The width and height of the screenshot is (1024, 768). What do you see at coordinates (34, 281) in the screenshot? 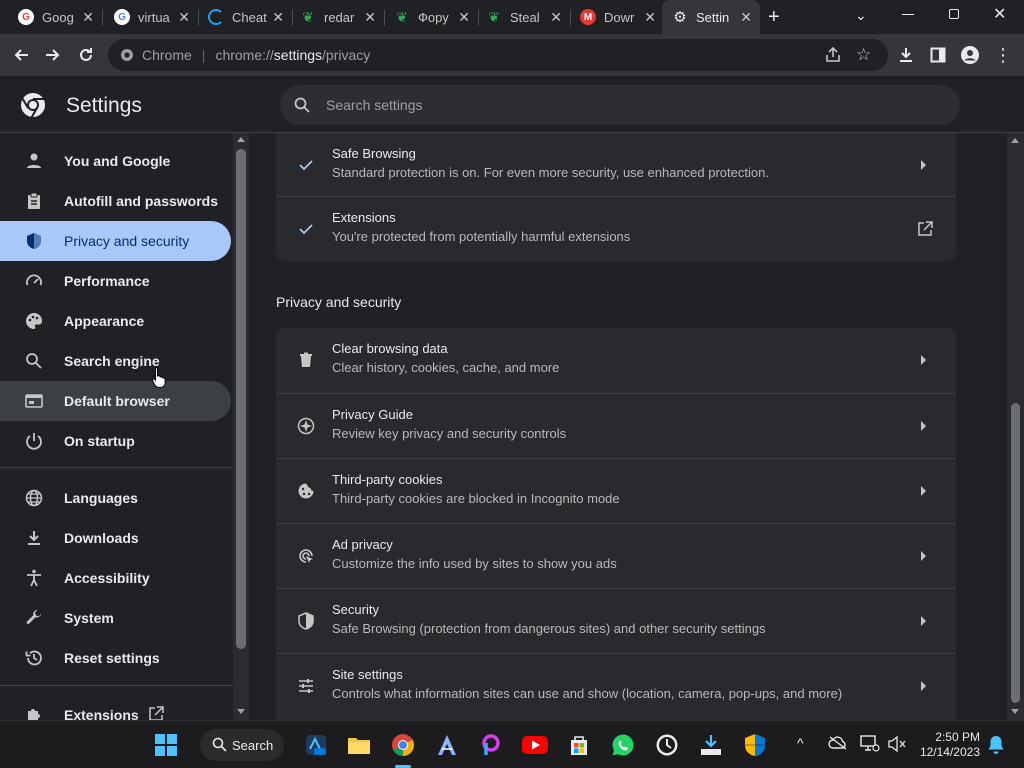
I see `speedometer-icon` at bounding box center [34, 281].